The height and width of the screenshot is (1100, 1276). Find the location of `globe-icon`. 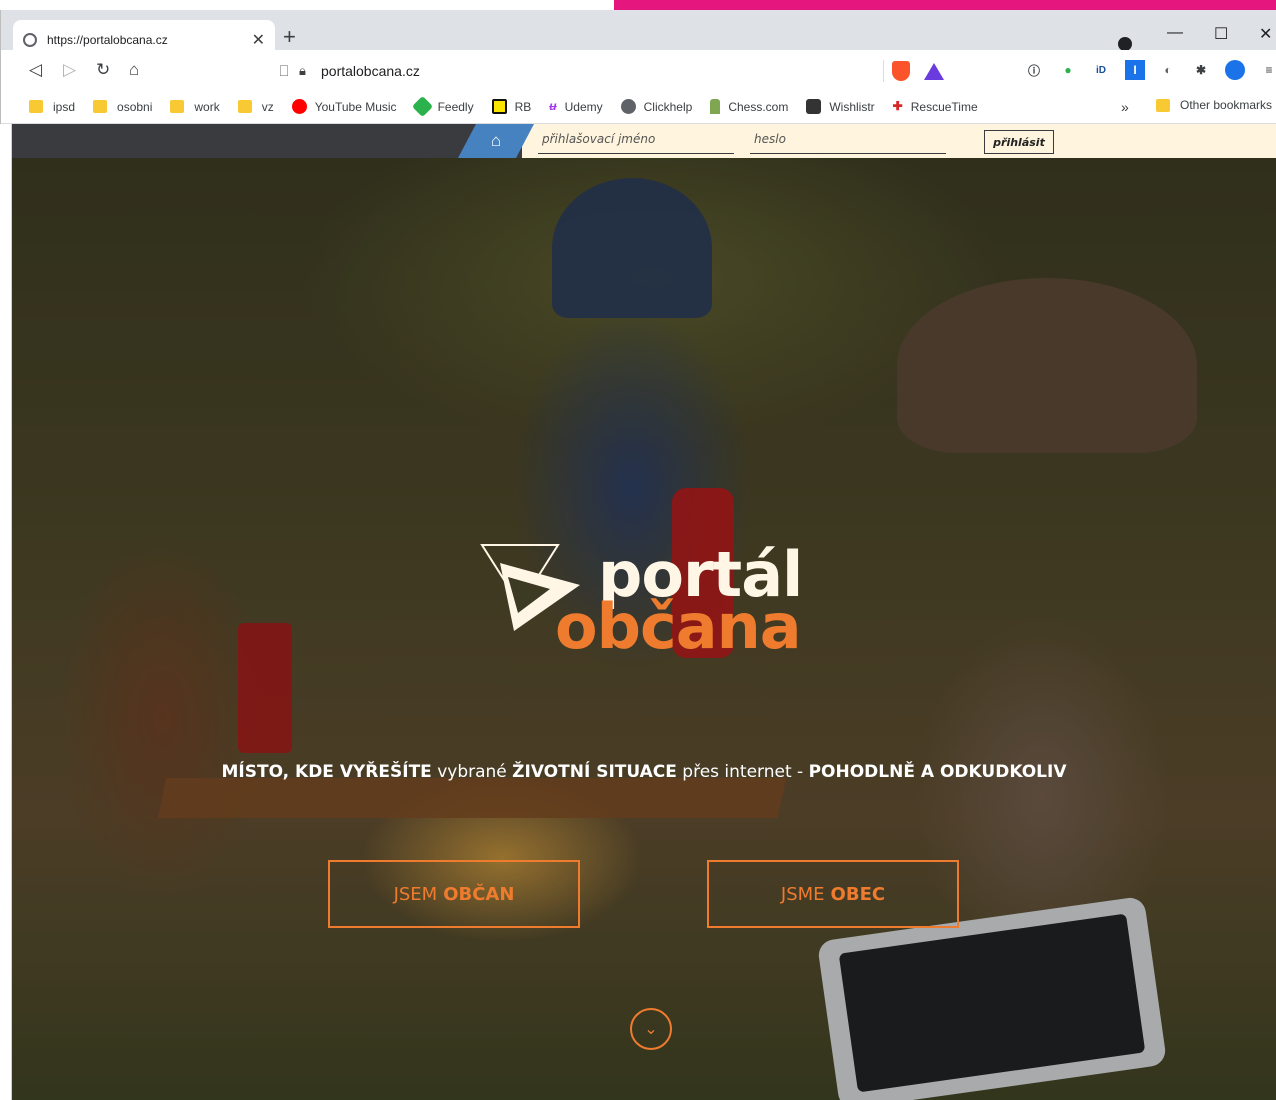

globe-icon is located at coordinates (30, 40).